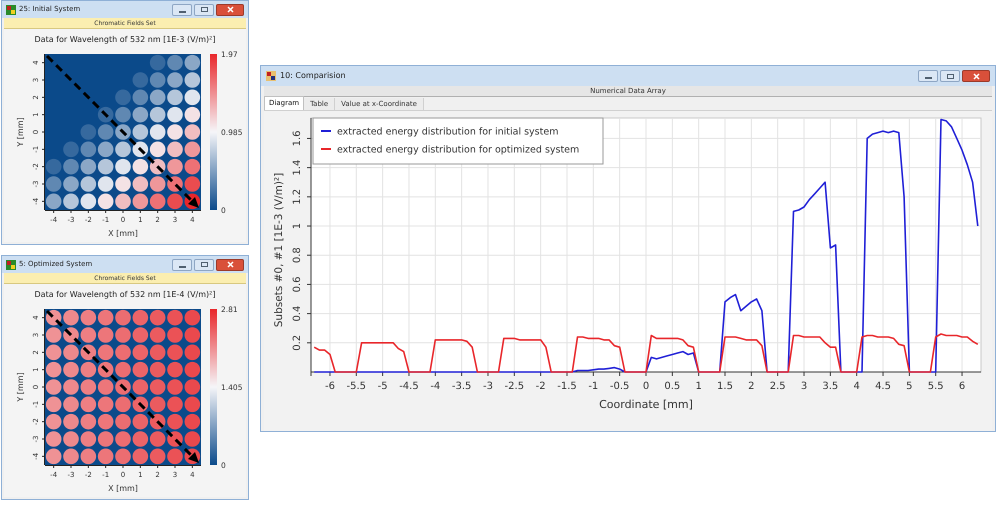  Describe the element at coordinates (672, 386) in the screenshot. I see `x-tick-label: 0.5` at that location.